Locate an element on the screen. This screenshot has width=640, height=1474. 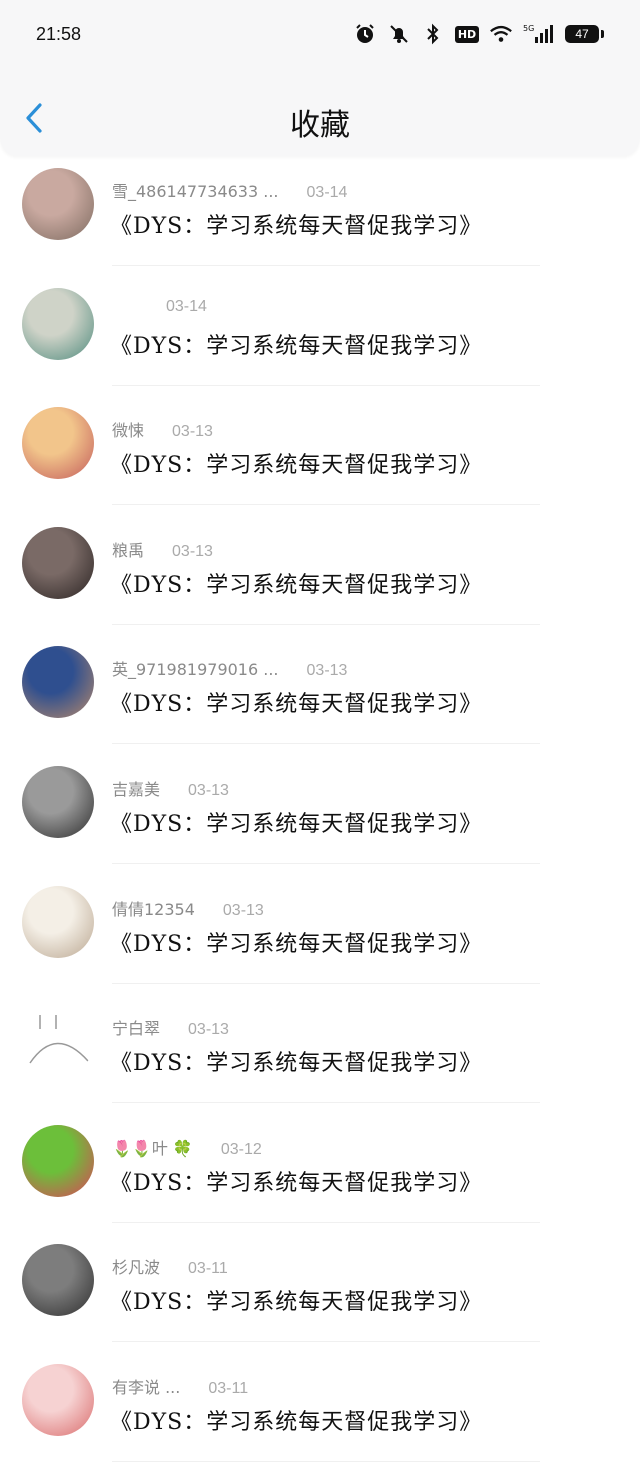
alarm-icon is located at coordinates (365, 34).